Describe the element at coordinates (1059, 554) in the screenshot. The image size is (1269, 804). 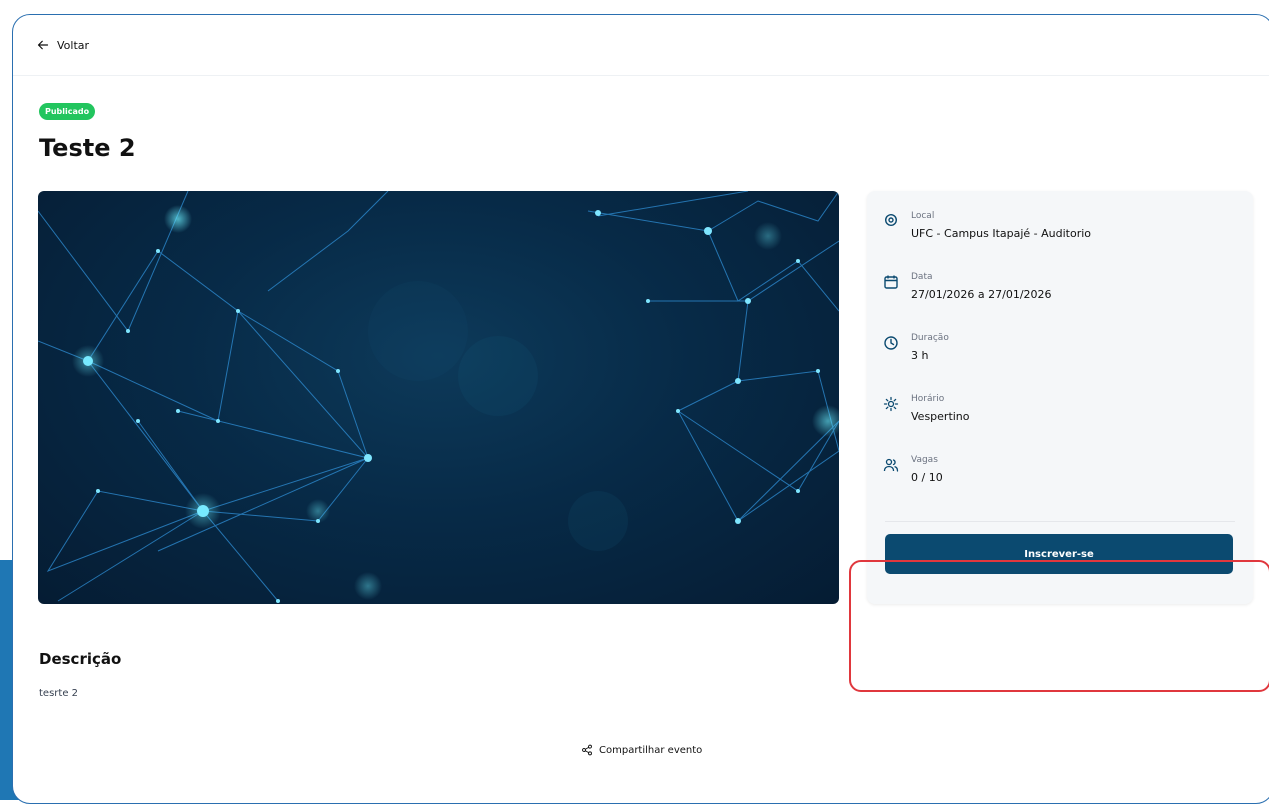
I see `subscribe-button: Inscrever-se` at that location.